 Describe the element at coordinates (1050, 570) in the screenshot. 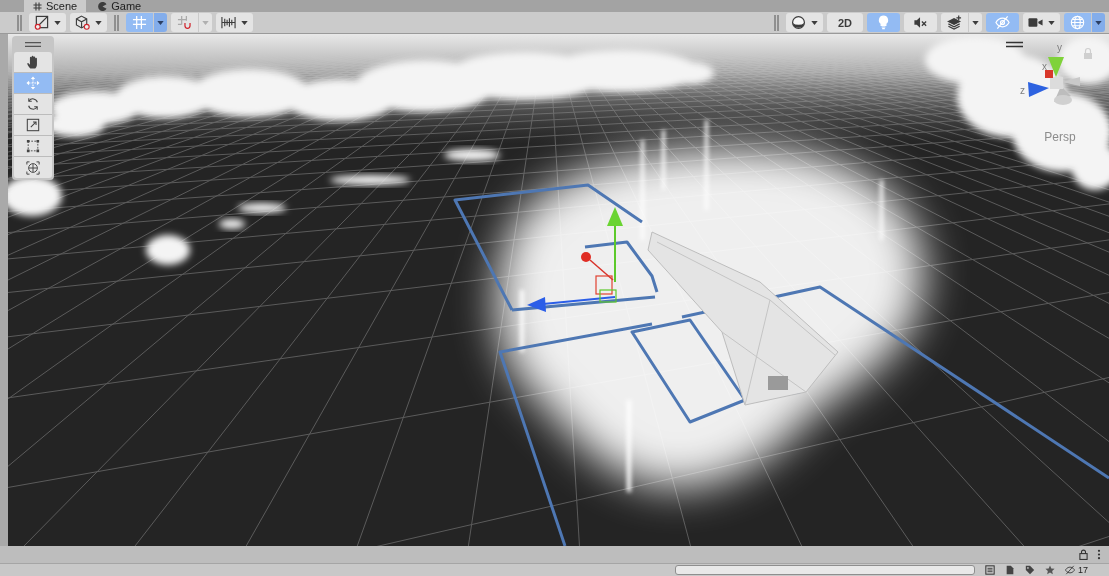

I see `star-icon` at that location.